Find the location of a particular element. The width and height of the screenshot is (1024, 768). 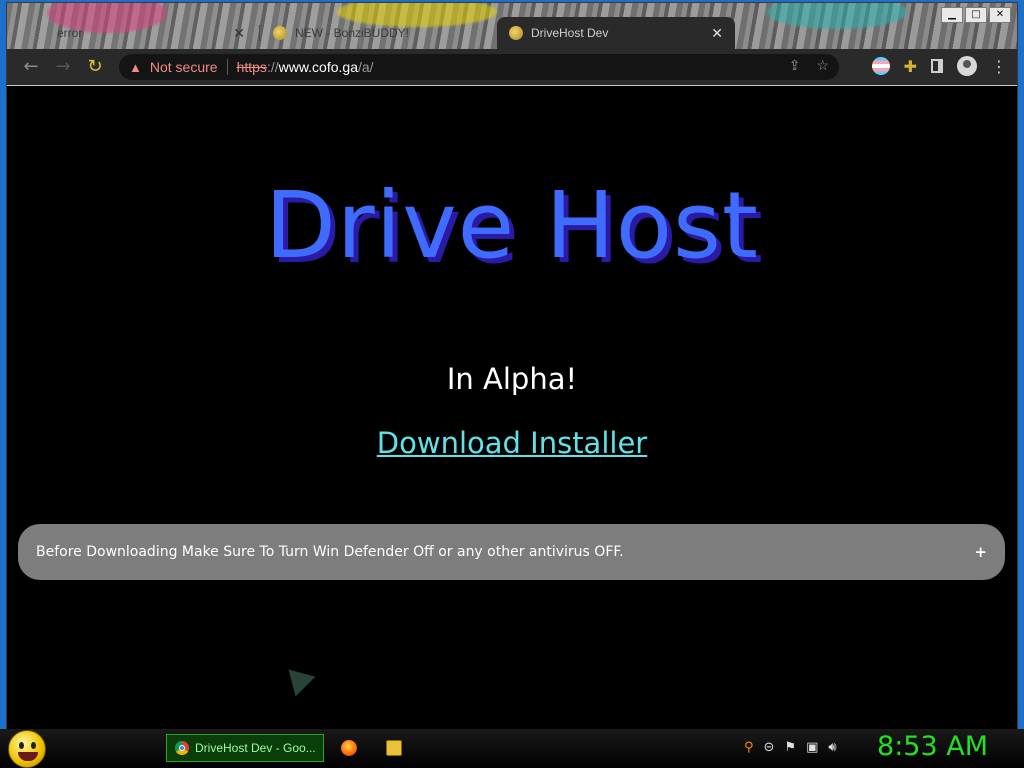

taskbar-clock: 8:53 AM is located at coordinates (932, 746).